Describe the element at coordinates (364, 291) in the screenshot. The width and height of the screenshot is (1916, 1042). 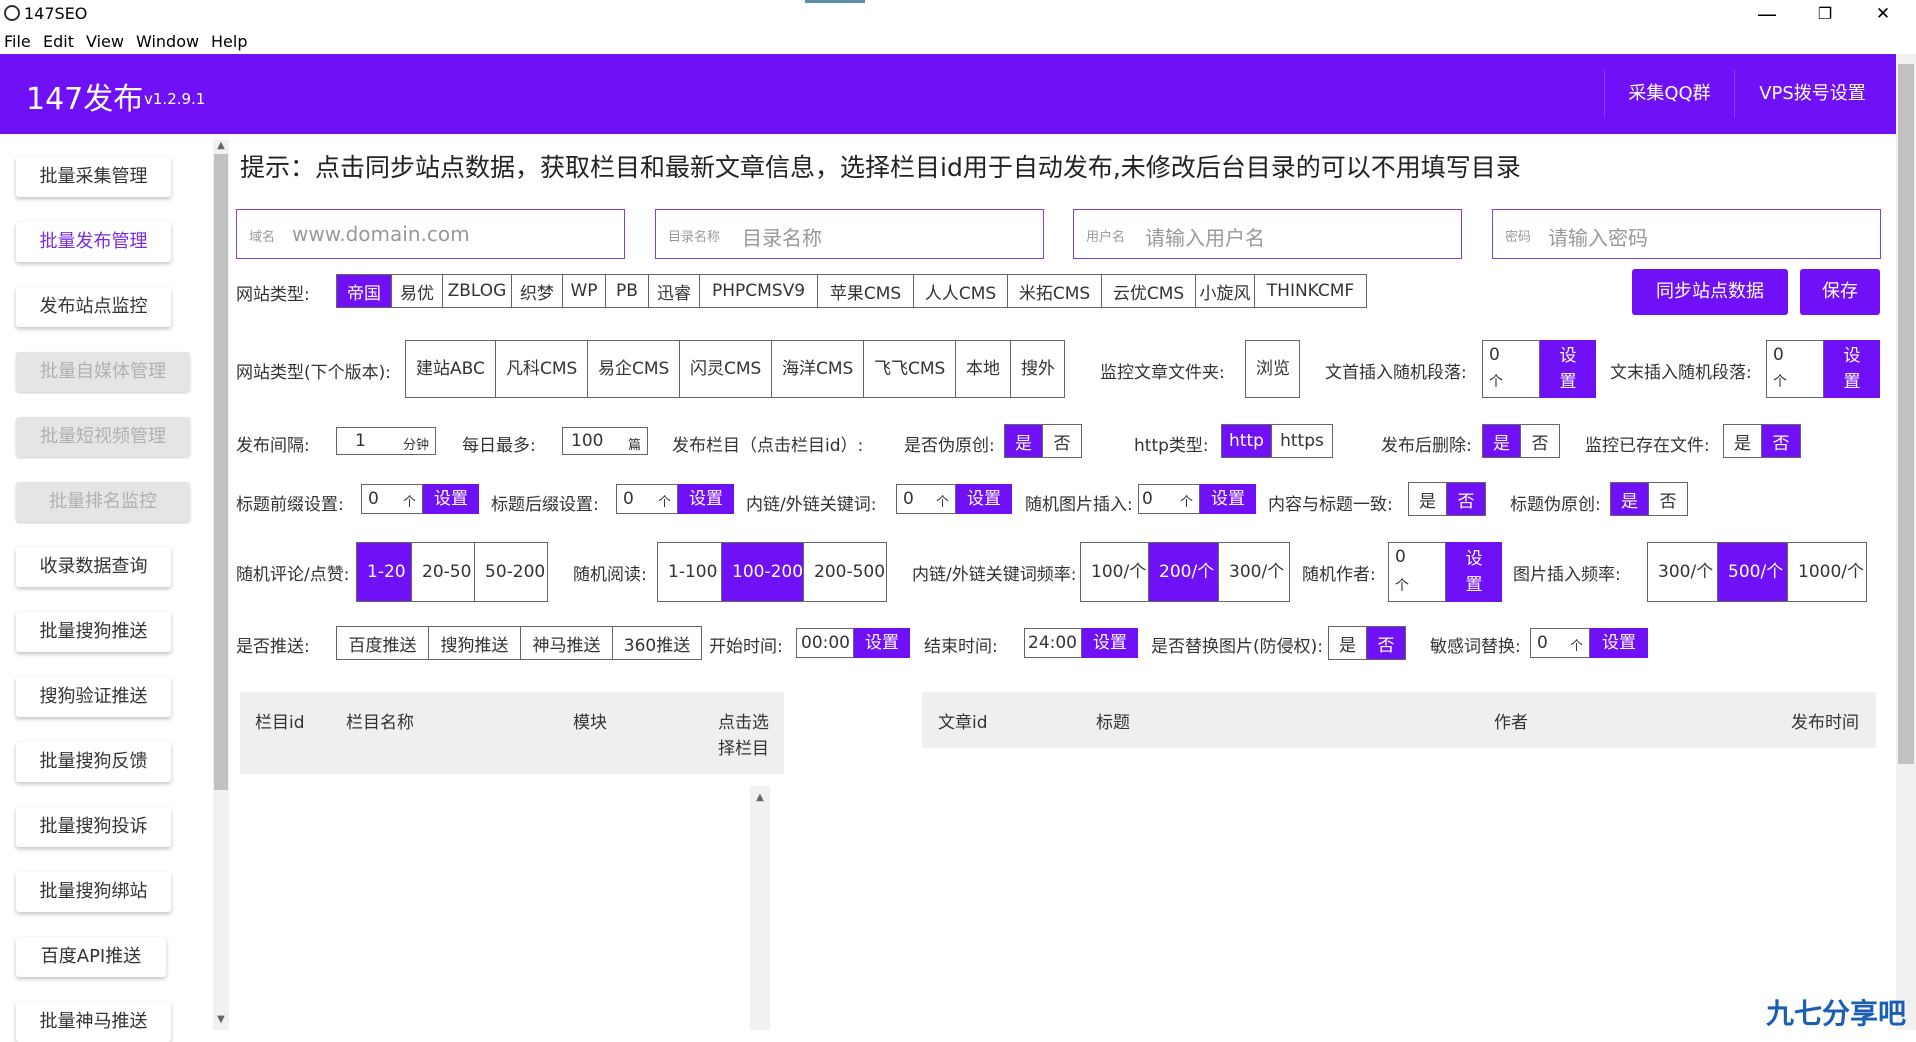
I see `site-type-option: 帝国` at that location.